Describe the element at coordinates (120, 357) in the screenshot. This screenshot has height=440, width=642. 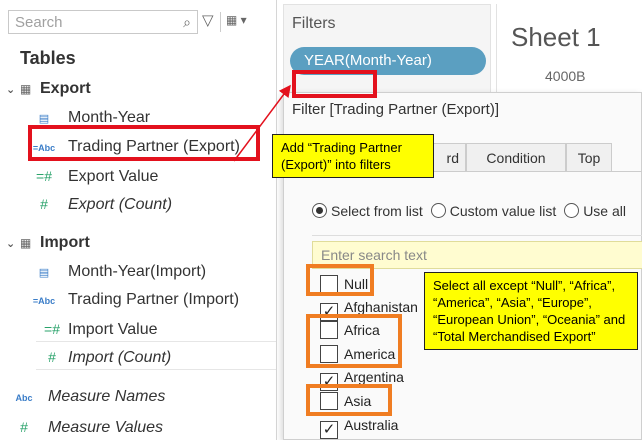
I see `field-label: Import (Count)` at that location.